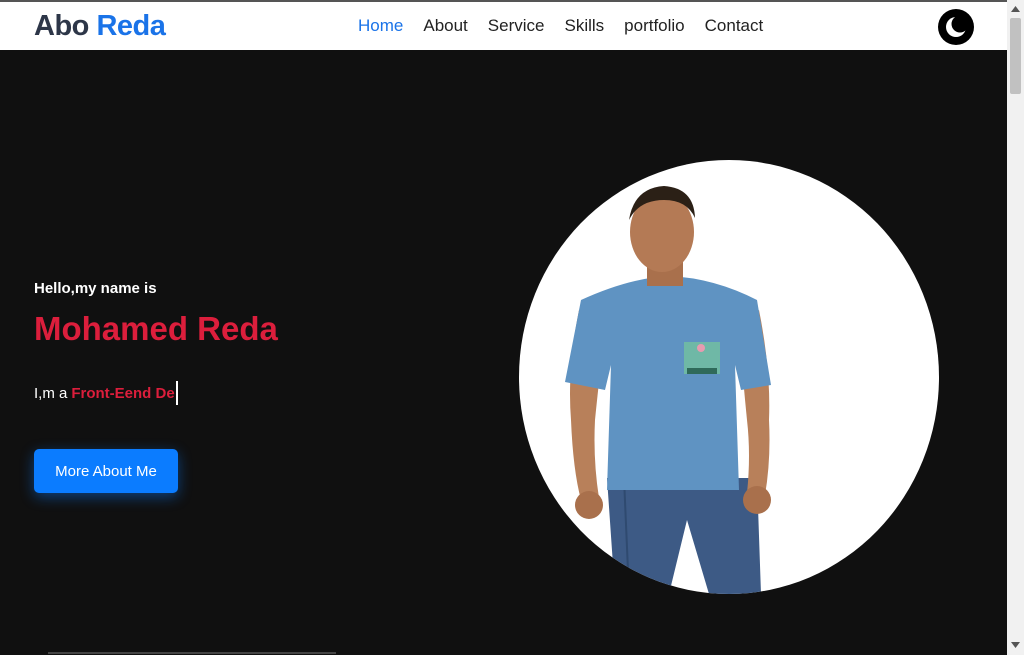 The height and width of the screenshot is (655, 1024). What do you see at coordinates (1015, 645) in the screenshot?
I see `scroll-down-icon` at bounding box center [1015, 645].